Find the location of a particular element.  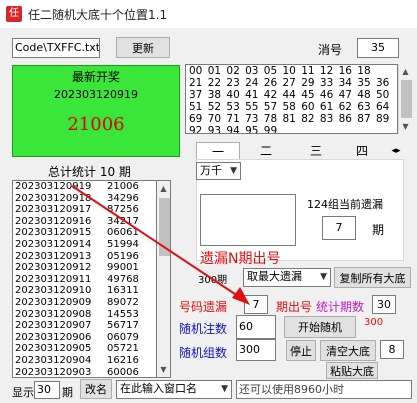

annotation-arrow-line is located at coordinates (158, 243).